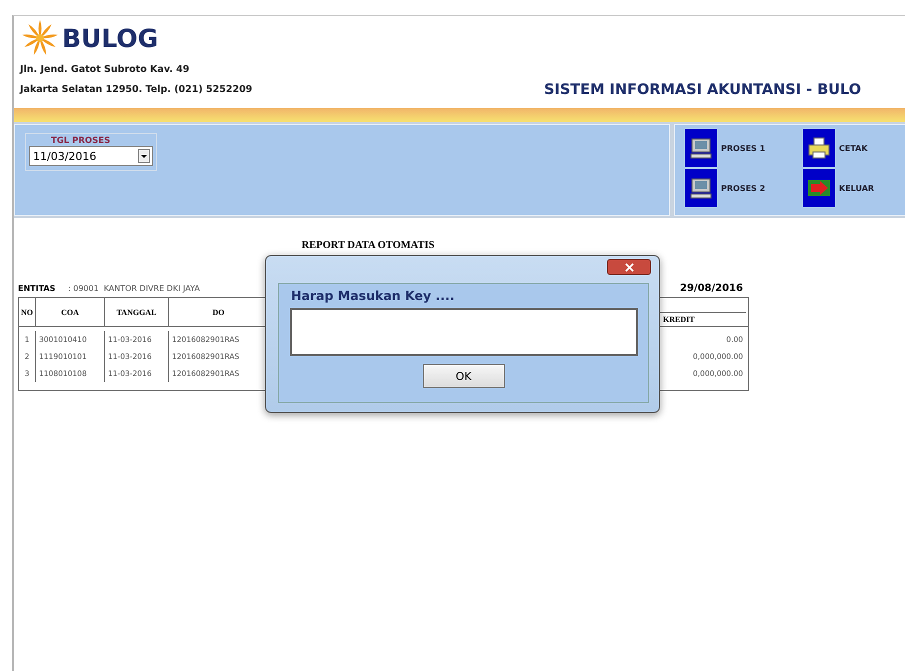 This screenshot has width=905, height=671. I want to click on print-button, so click(819, 148).